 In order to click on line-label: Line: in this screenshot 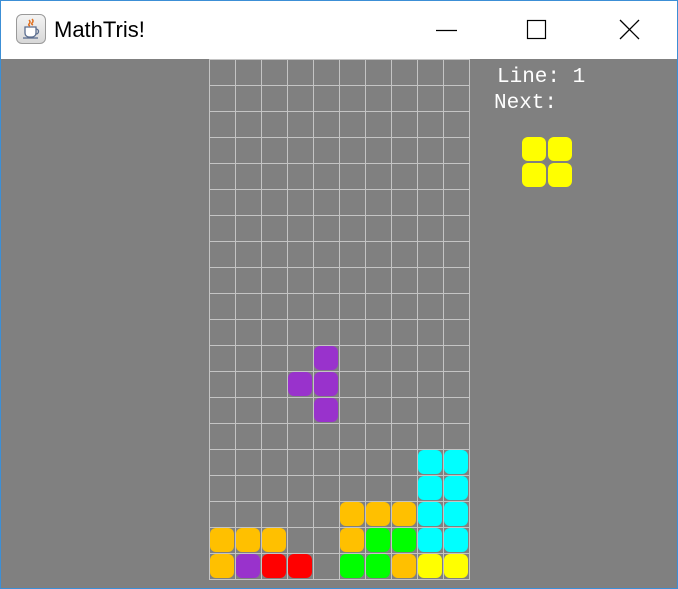, I will do `click(529, 77)`.